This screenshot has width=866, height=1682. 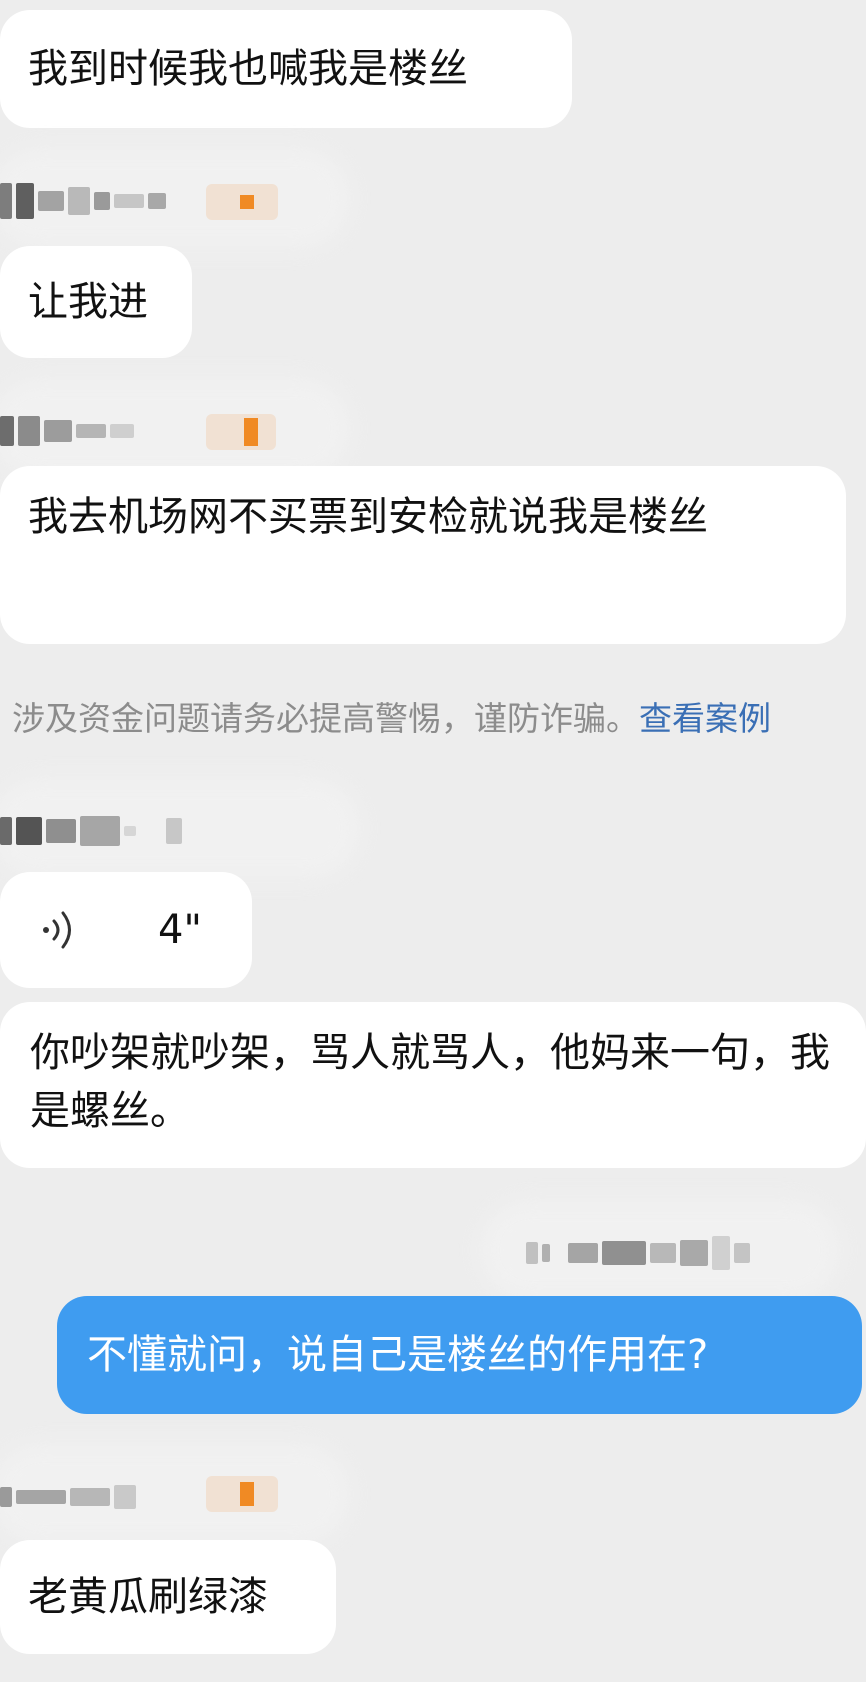 I want to click on own-name-blurred, so click(x=665, y=1250).